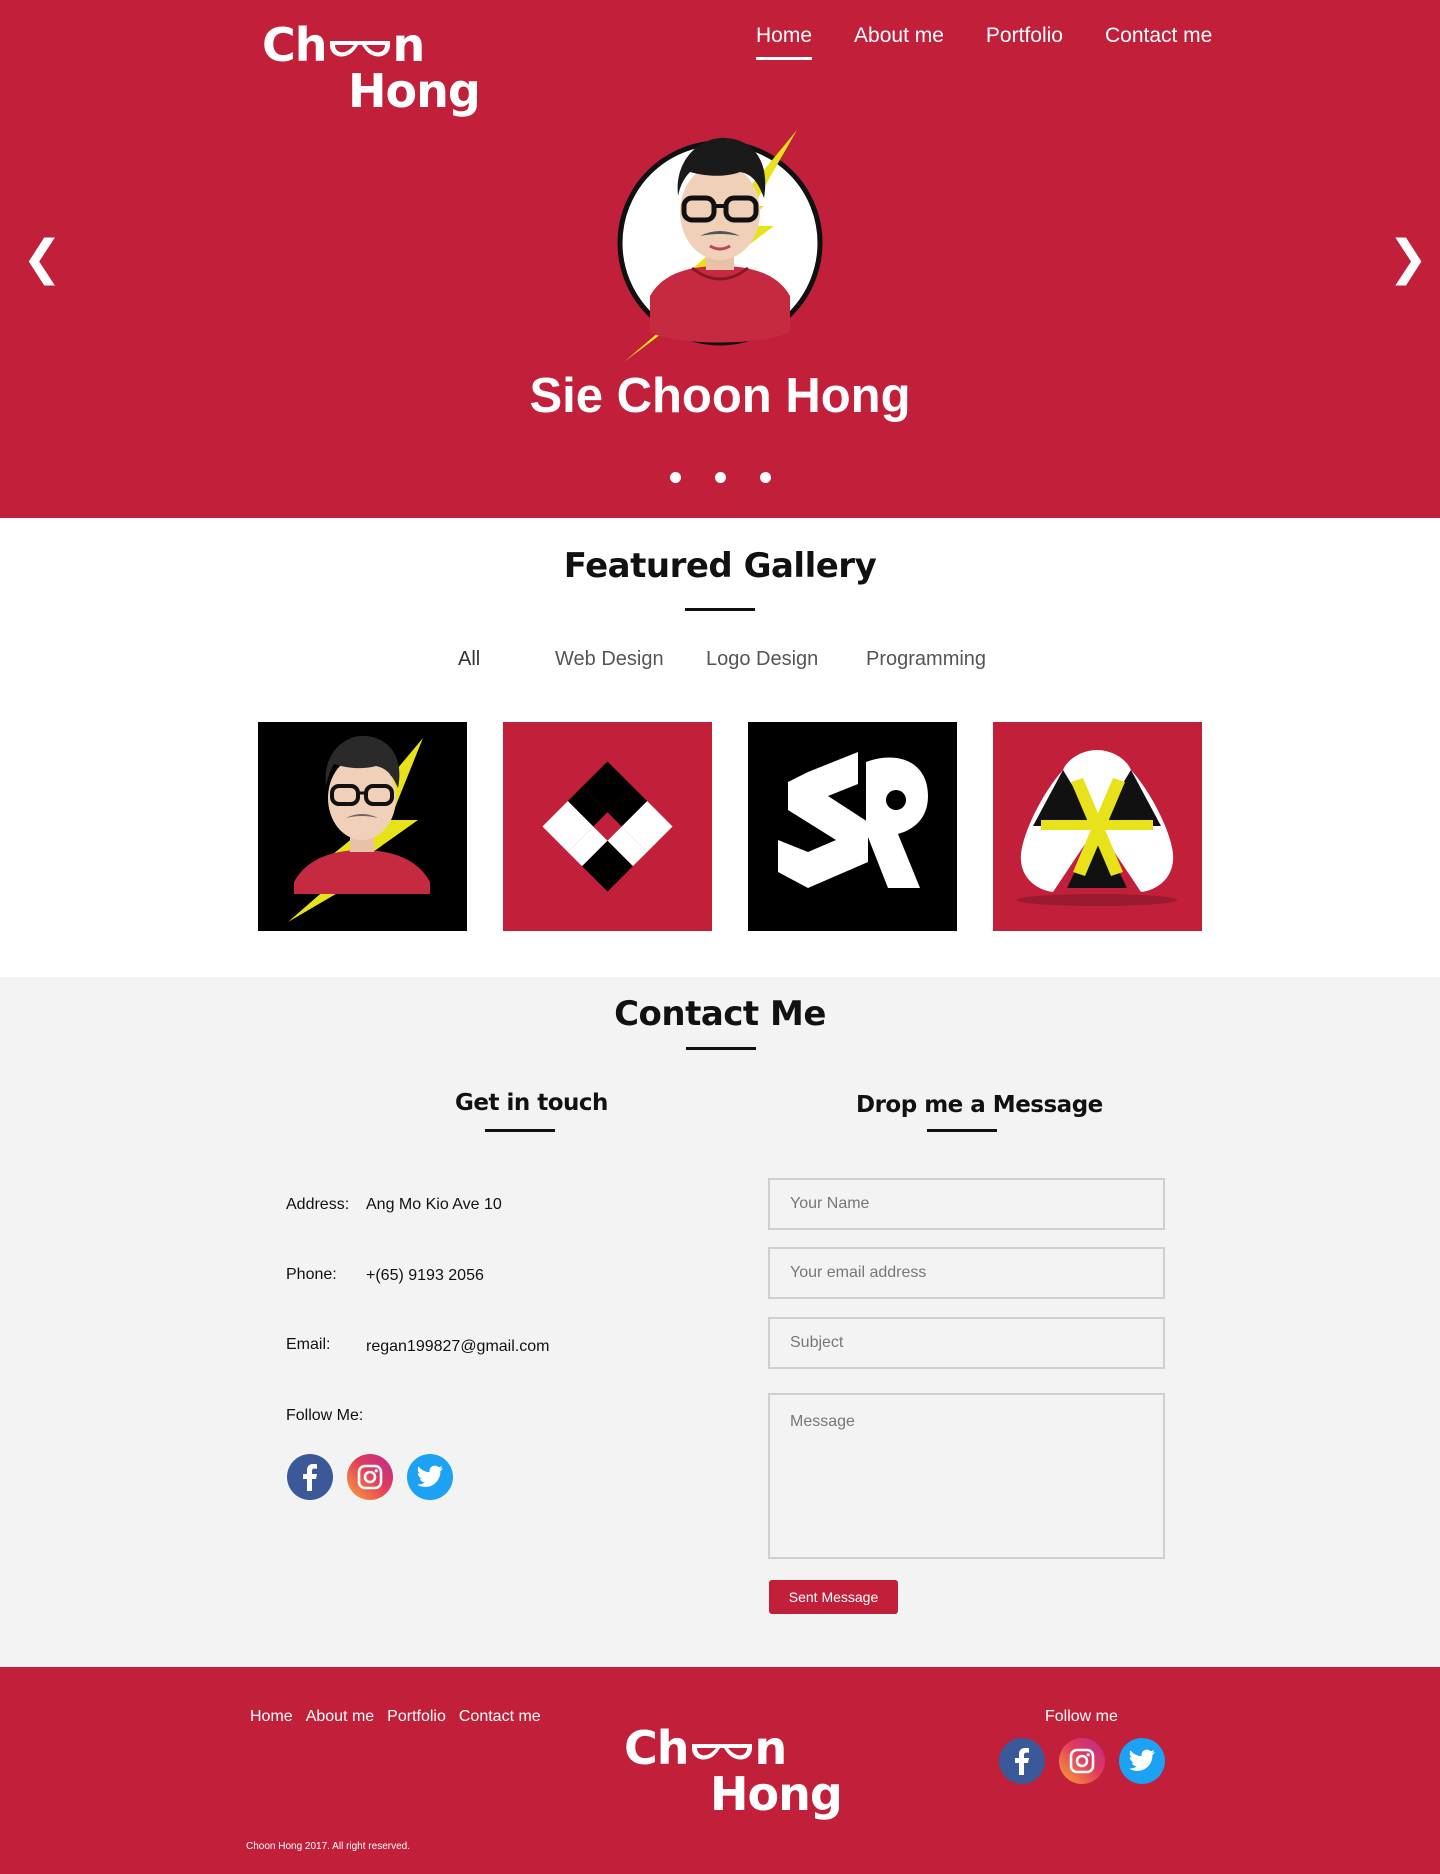 The image size is (1440, 1874). I want to click on footer-nav-home: Home, so click(271, 1717).